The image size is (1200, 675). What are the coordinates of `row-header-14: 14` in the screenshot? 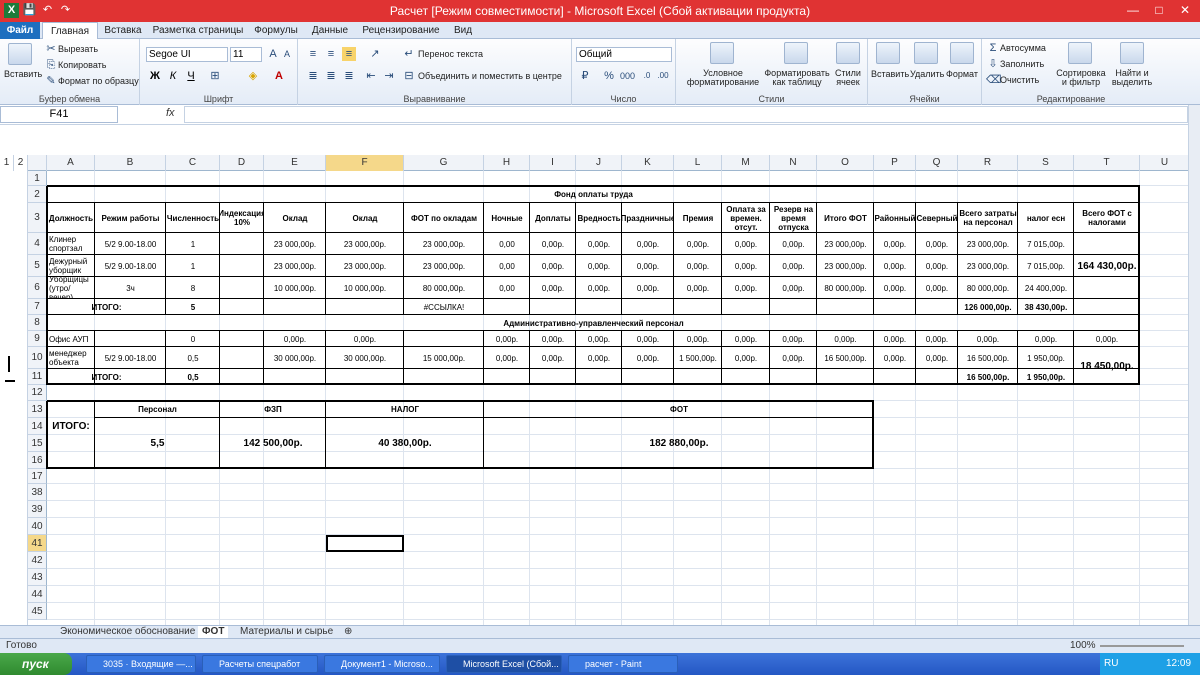 It's located at (37, 426).